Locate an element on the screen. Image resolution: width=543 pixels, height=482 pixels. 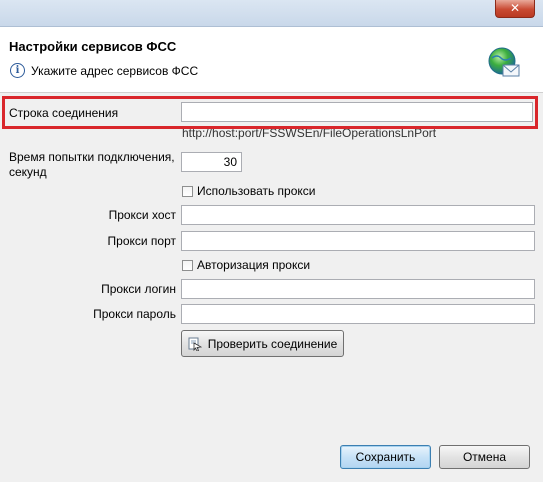
test-connection-icon is located at coordinates (195, 344).